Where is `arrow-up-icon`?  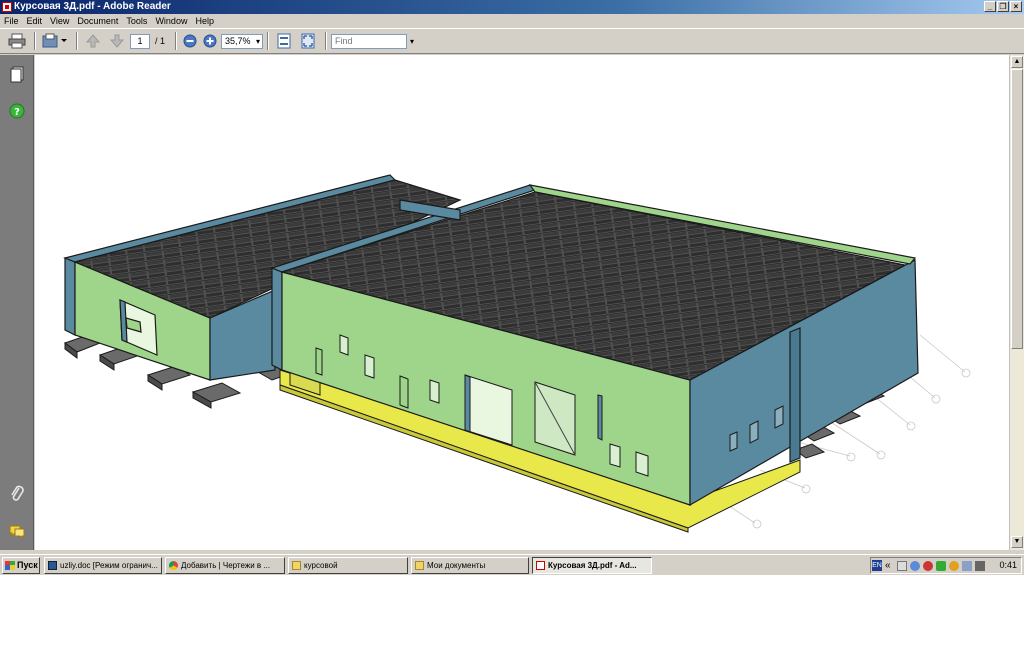 arrow-up-icon is located at coordinates (93, 41).